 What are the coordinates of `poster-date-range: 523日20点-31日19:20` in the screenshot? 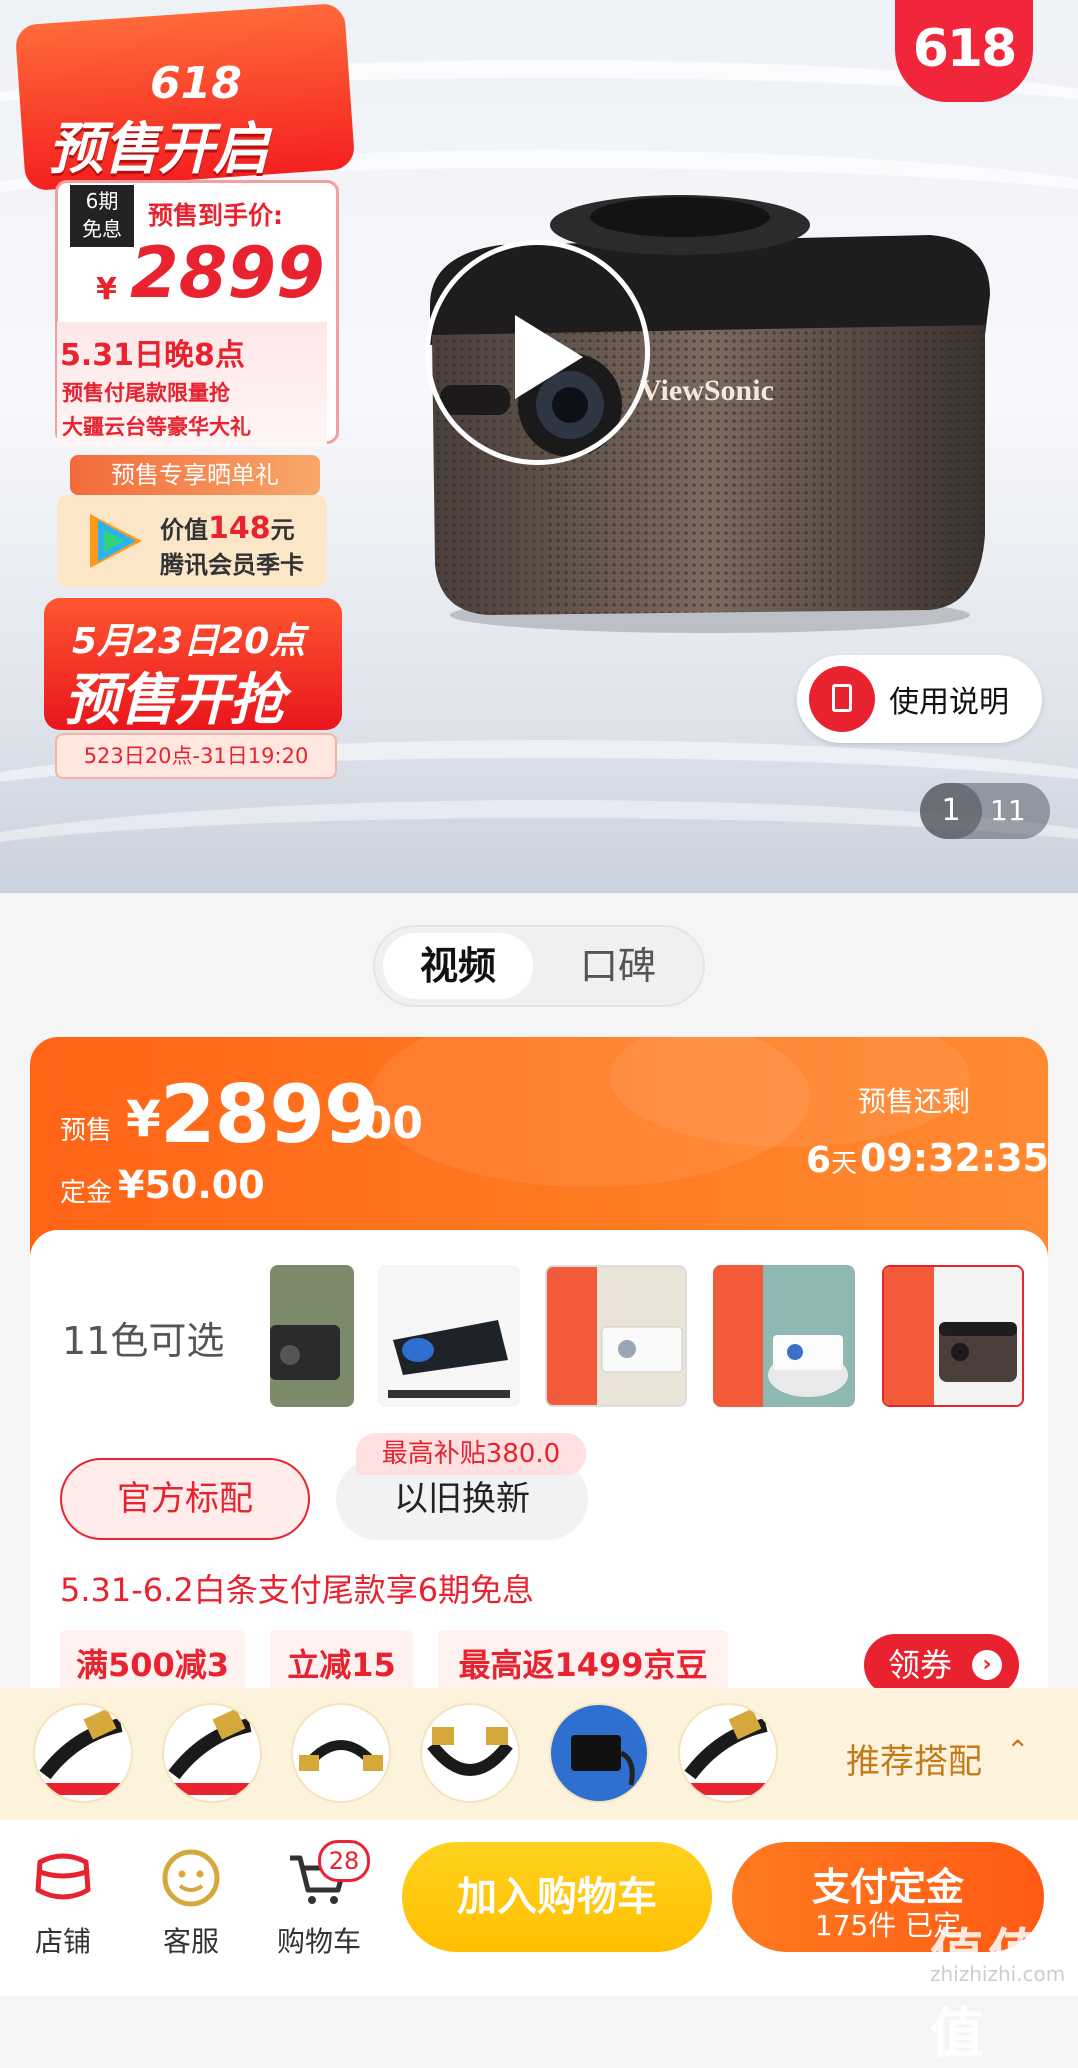 It's located at (196, 756).